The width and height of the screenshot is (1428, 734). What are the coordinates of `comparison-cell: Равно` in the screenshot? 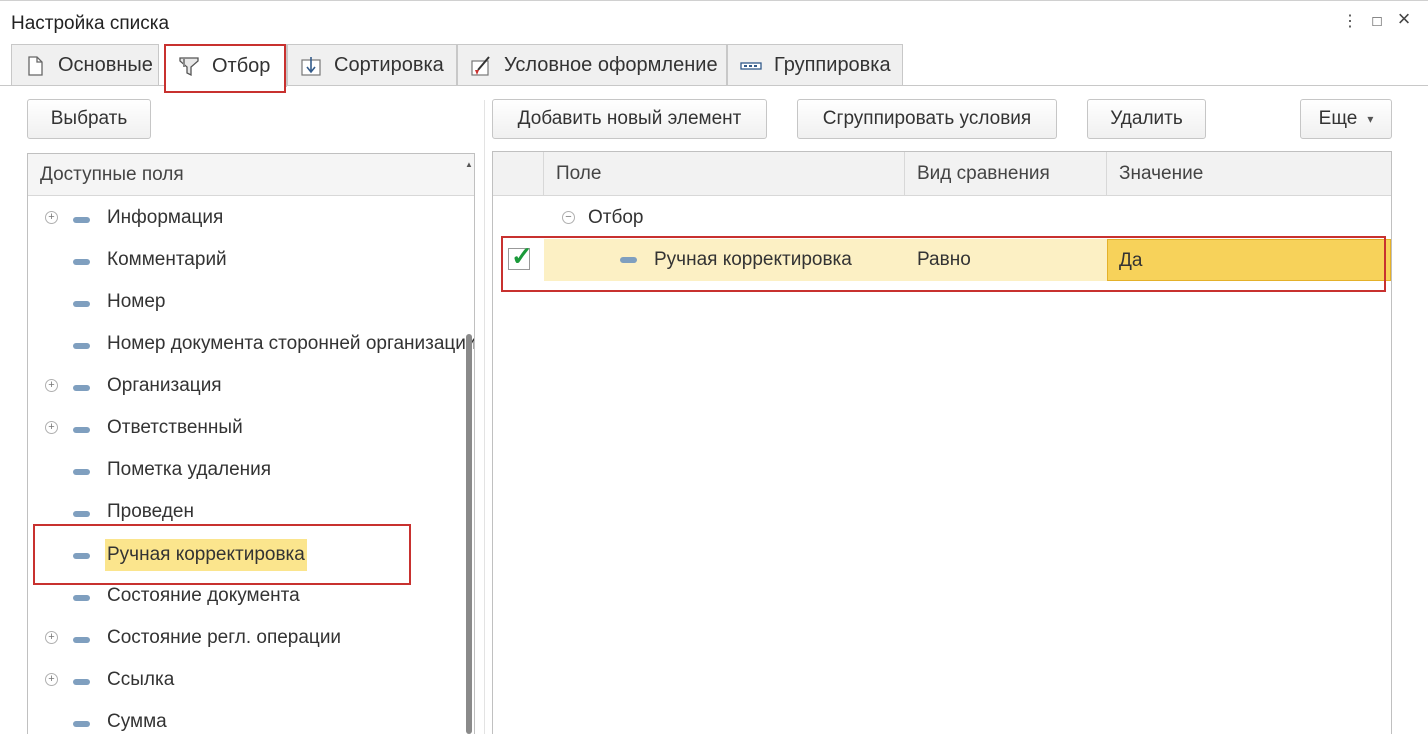 It's located at (1006, 260).